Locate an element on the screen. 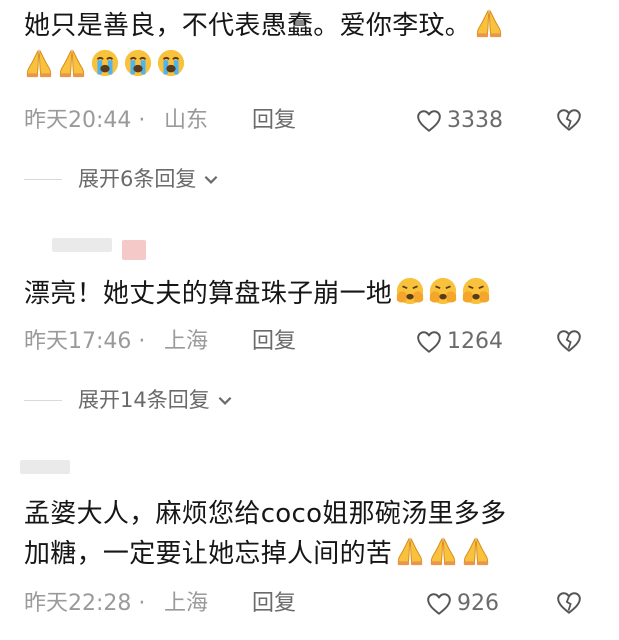  expand-replies-button: 展开14条回复 is located at coordinates (129, 400).